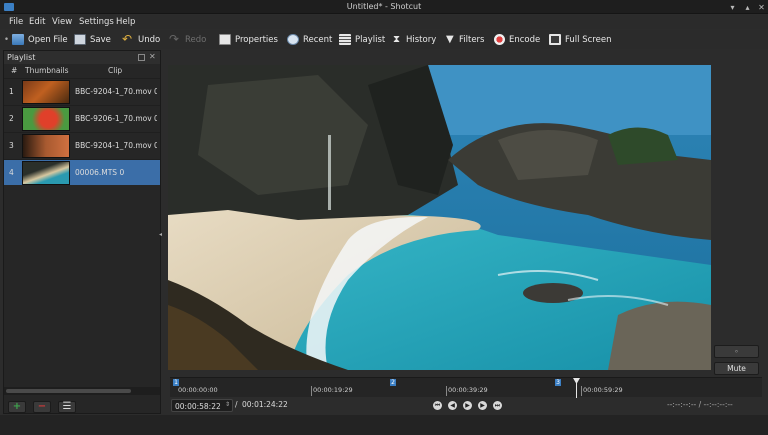 The height and width of the screenshot is (435, 768). I want to click on splitter-handle: ◂, so click(160, 234).